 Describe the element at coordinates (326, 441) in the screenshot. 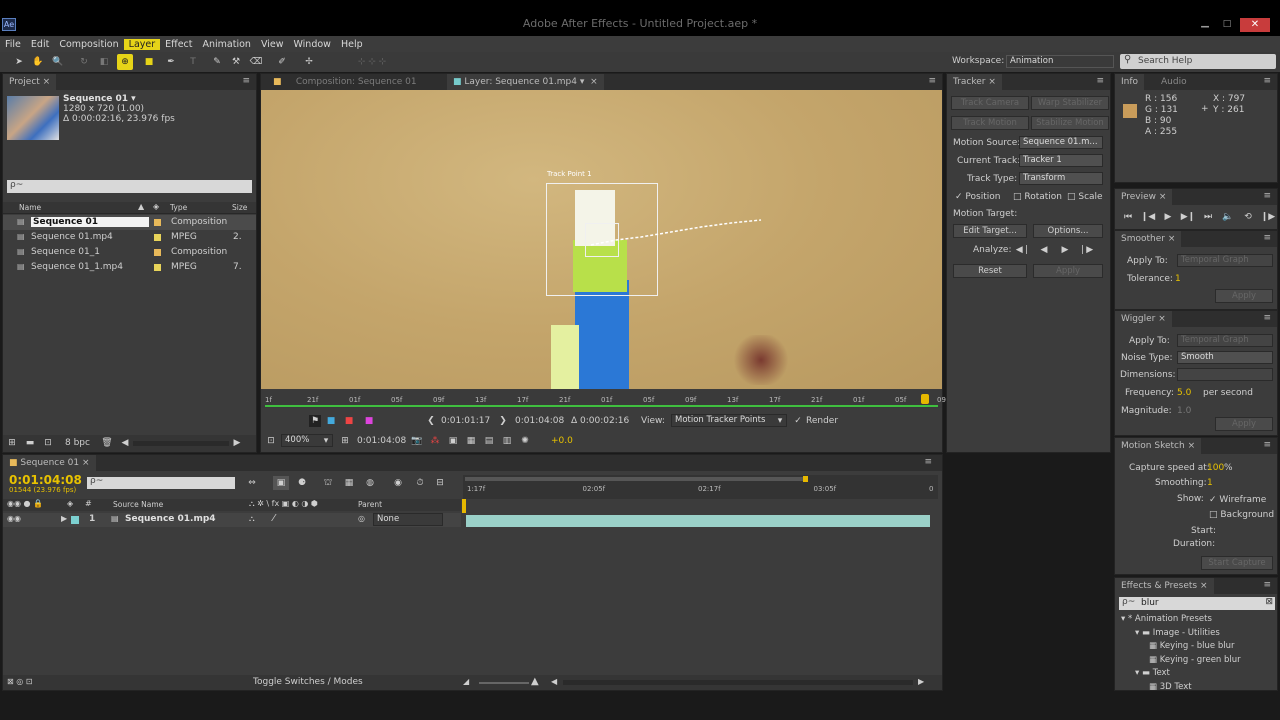

I see `zoom-arrow-icon: ▾` at that location.